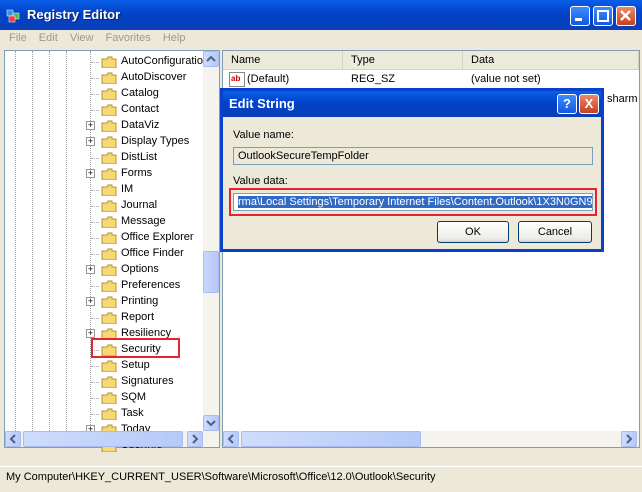  I want to click on tree-item: Office Finder, so click(103, 254).